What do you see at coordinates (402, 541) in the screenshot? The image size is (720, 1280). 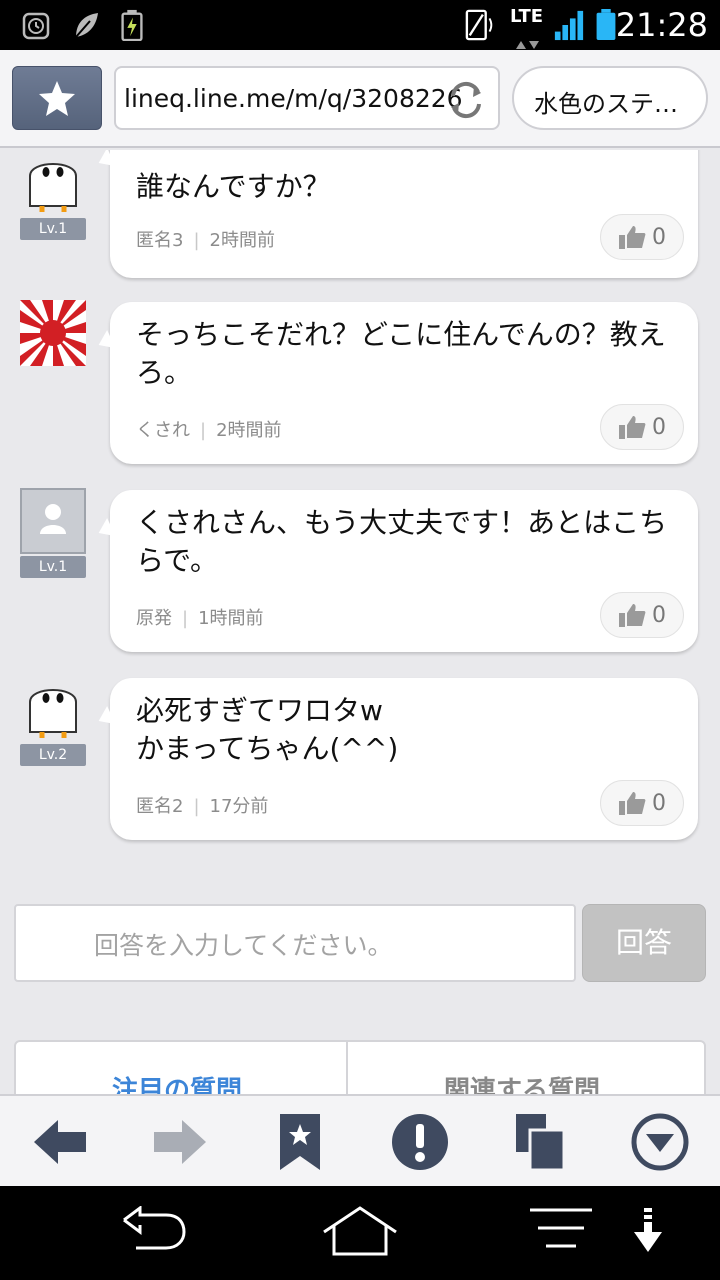 I see `answer-text: くされさん、もう大丈夫です！あとはこちらで。` at bounding box center [402, 541].